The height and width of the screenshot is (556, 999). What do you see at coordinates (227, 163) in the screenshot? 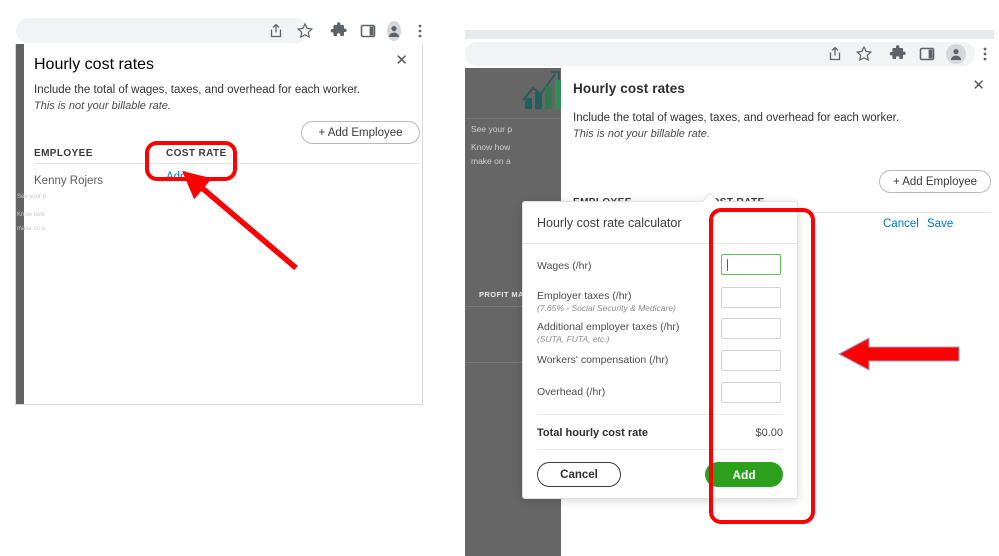
I see `table-header-divider` at bounding box center [227, 163].